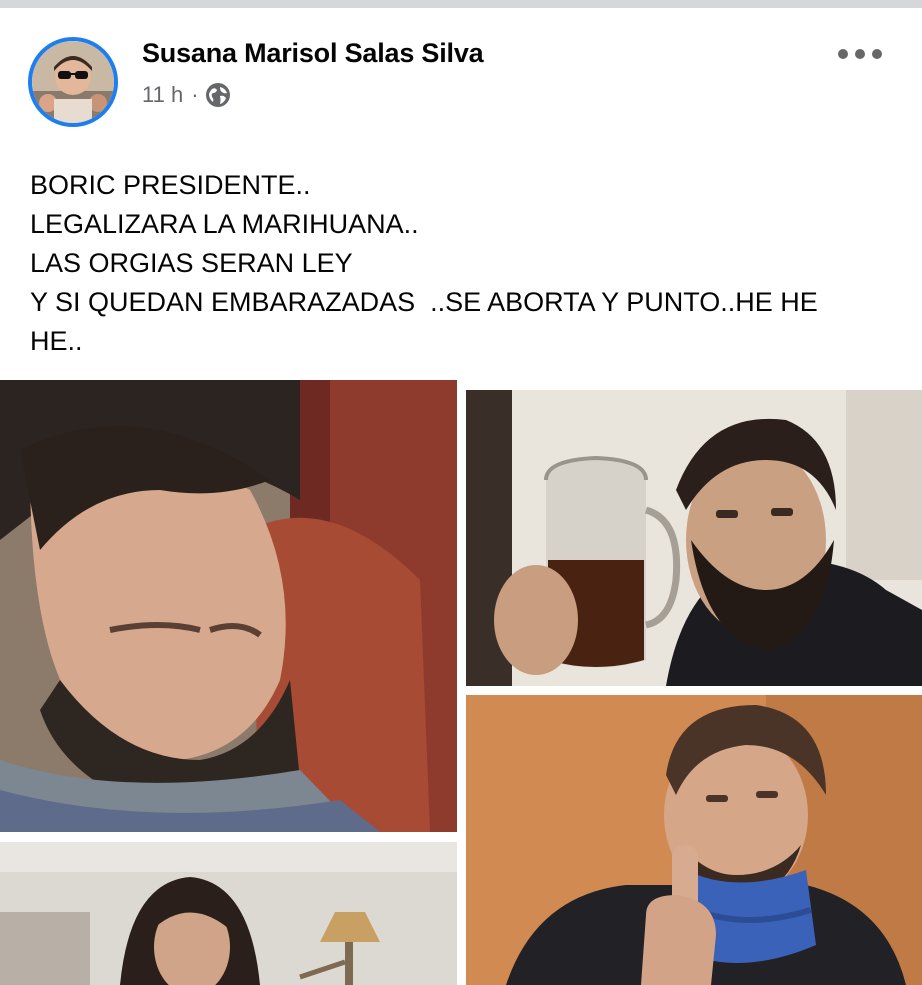 This screenshot has width=922, height=985. Describe the element at coordinates (228, 913) in the screenshot. I see `photo-man-long-hair` at that location.